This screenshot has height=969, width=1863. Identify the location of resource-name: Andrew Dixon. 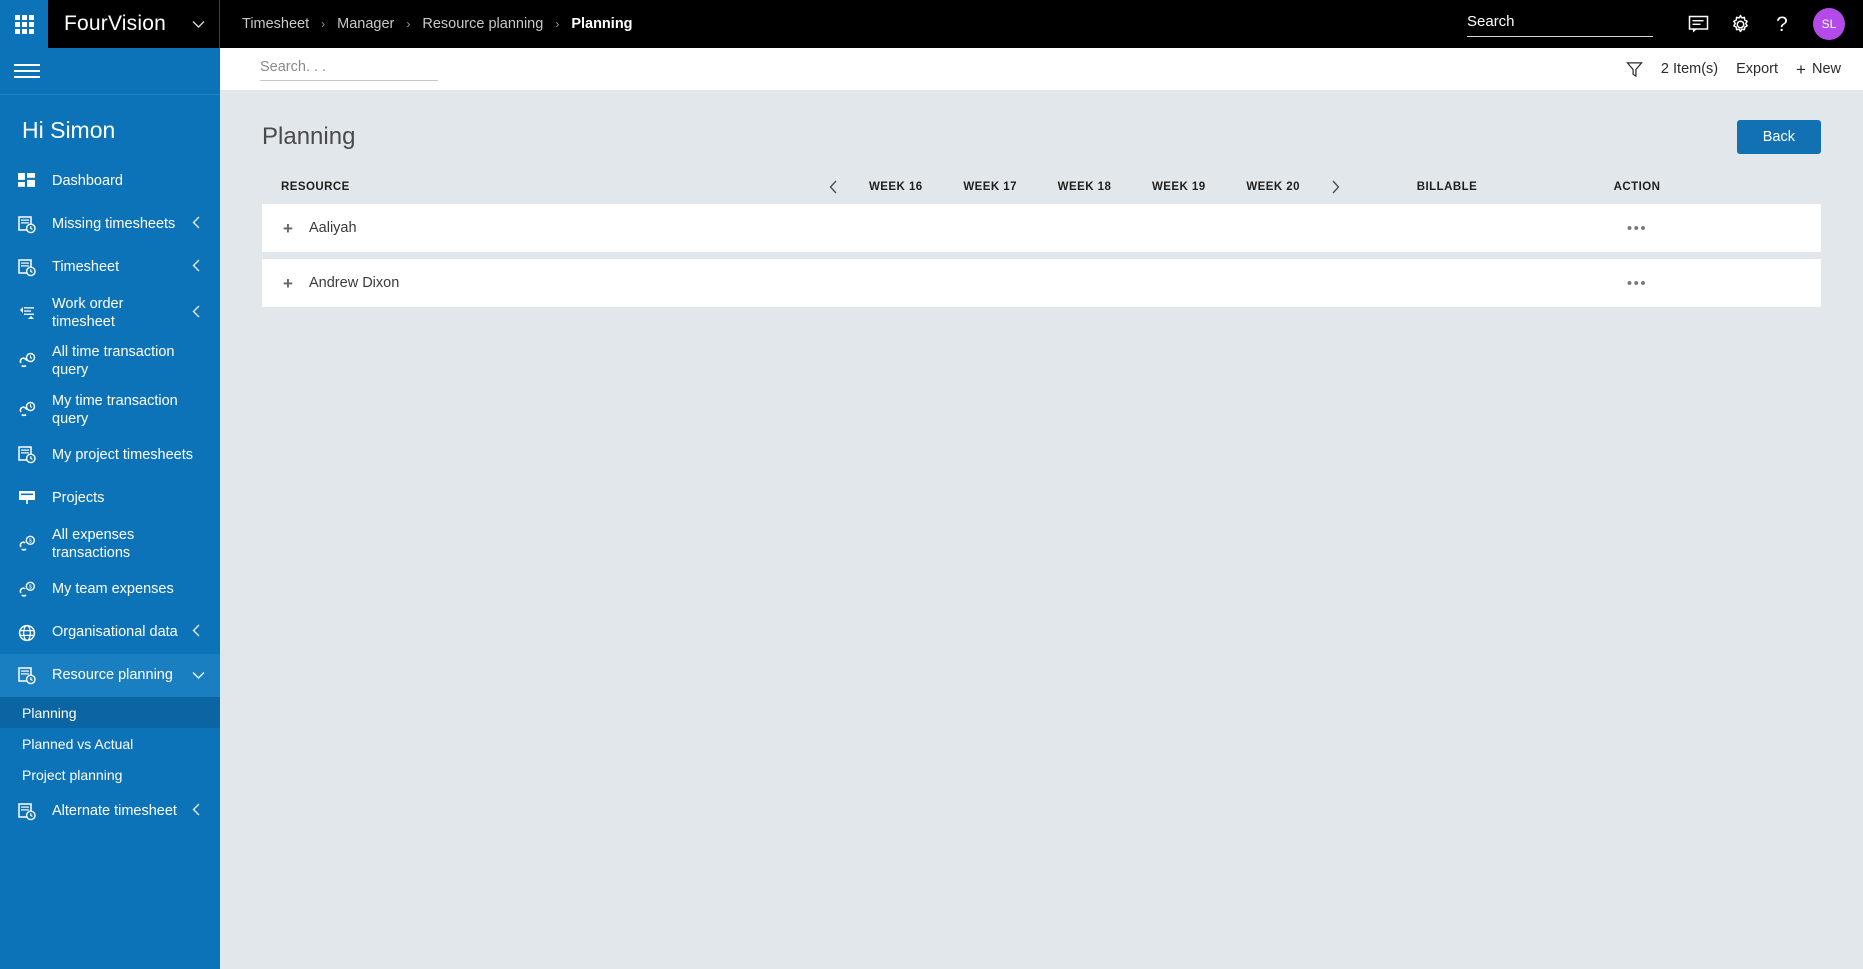
(354, 283).